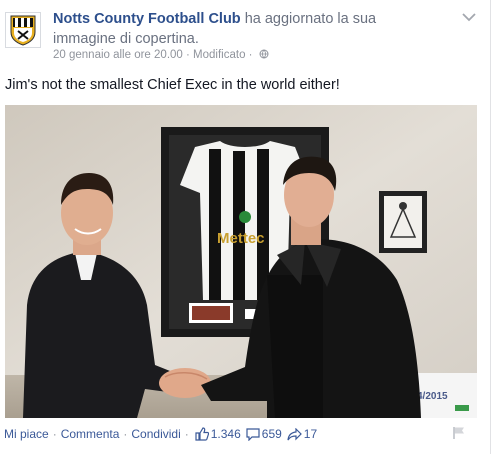 The width and height of the screenshot is (491, 454). I want to click on framed-picture, so click(403, 222).